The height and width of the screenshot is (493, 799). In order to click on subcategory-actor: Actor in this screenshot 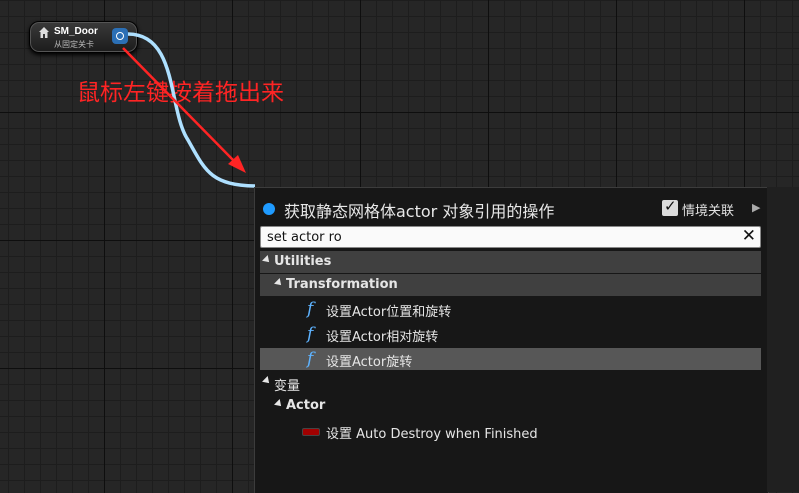, I will do `click(510, 406)`.